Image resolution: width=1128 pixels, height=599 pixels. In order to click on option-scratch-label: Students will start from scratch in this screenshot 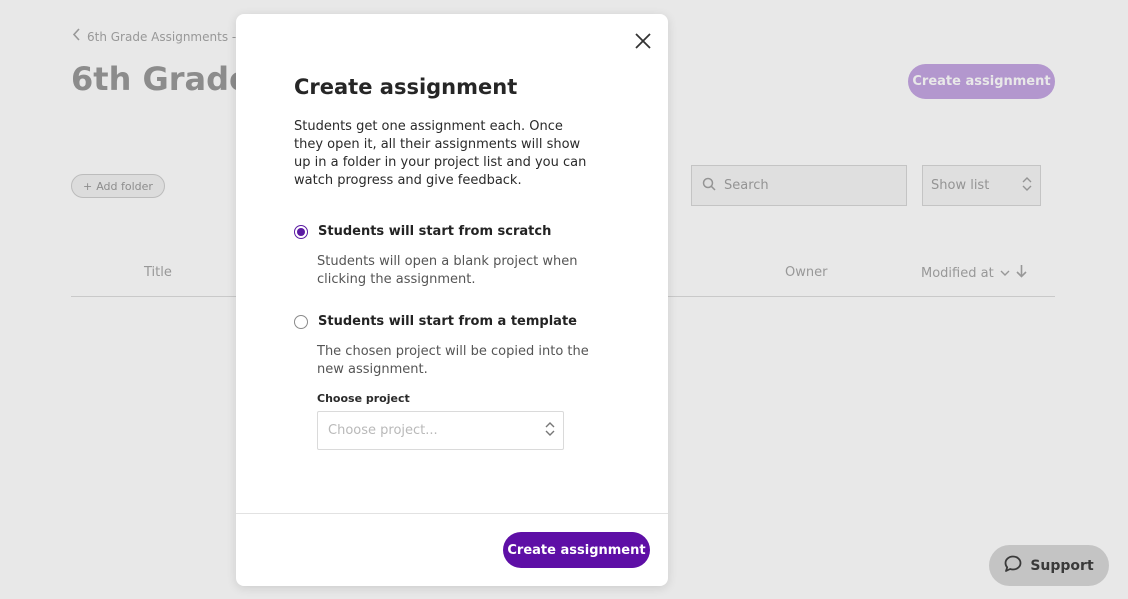, I will do `click(435, 231)`.